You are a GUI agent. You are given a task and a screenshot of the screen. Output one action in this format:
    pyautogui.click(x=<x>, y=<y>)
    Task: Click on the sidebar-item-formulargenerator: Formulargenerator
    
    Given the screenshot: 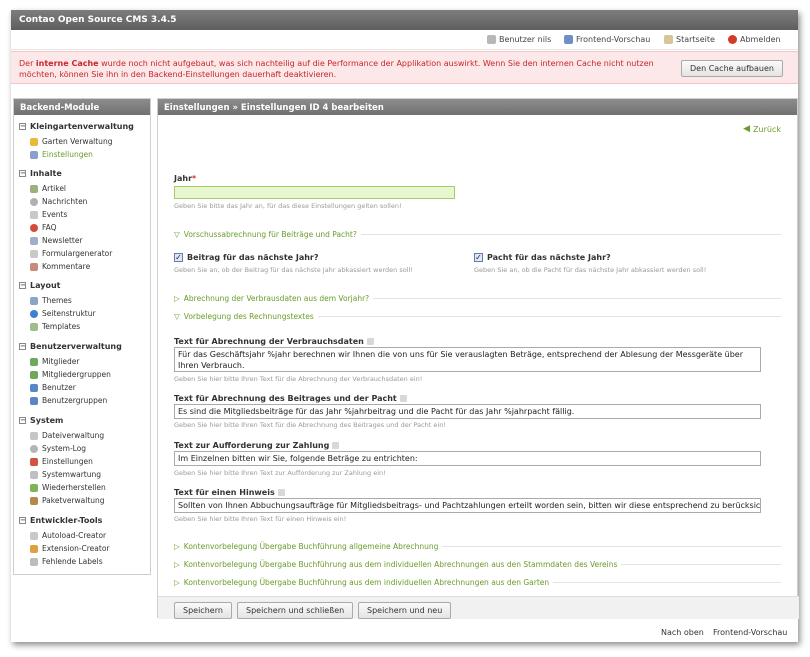 What is the action you would take?
    pyautogui.click(x=71, y=253)
    